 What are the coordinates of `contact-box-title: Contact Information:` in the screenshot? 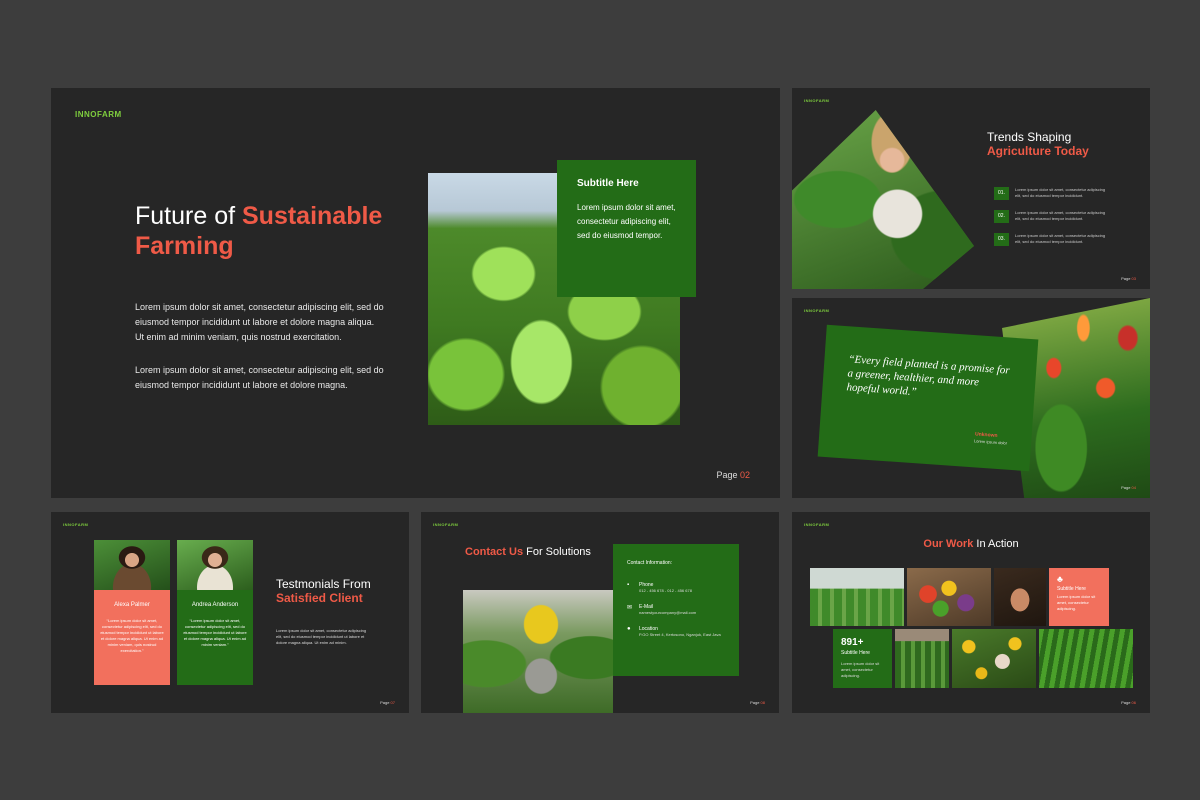 It's located at (650, 563).